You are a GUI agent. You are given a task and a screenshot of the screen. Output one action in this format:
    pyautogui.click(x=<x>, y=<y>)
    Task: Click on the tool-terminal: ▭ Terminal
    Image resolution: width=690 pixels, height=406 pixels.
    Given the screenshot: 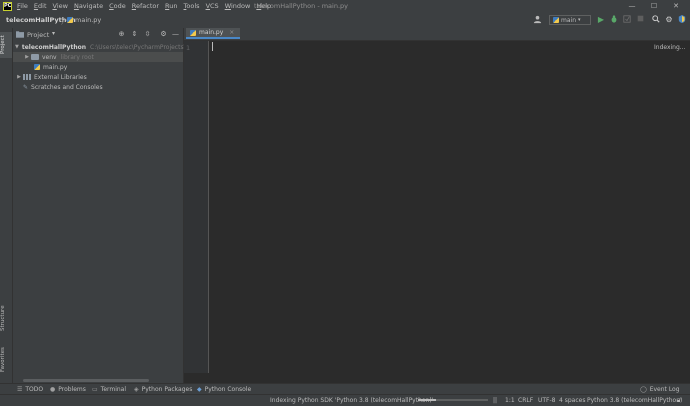 What is the action you would take?
    pyautogui.click(x=109, y=389)
    